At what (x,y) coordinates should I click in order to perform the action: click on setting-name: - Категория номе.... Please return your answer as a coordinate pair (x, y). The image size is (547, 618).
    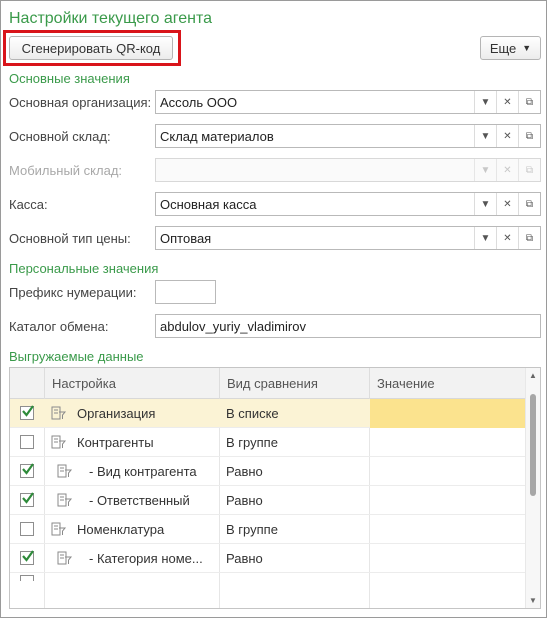
    Looking at the image, I should click on (146, 558).